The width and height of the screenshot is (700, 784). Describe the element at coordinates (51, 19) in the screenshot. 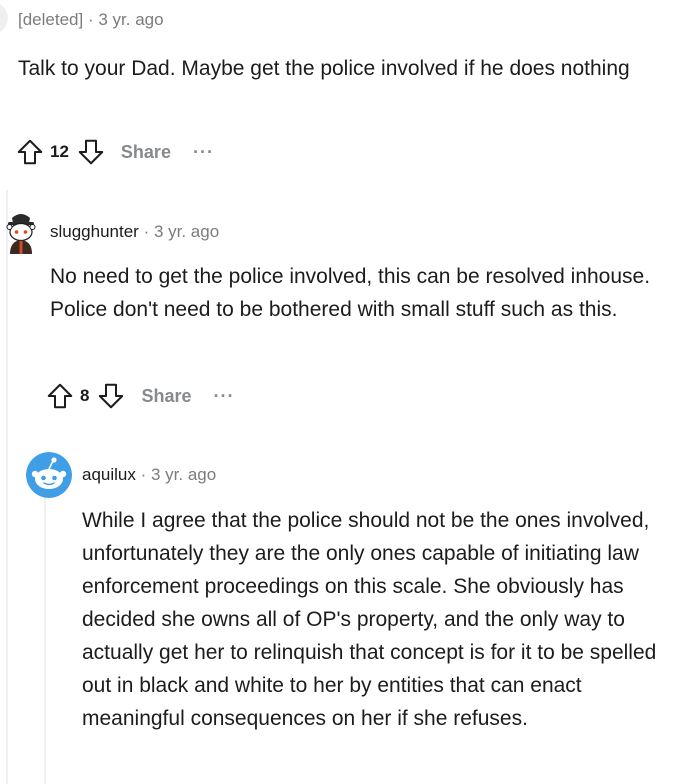

I see `comment-author: [deleted]` at that location.